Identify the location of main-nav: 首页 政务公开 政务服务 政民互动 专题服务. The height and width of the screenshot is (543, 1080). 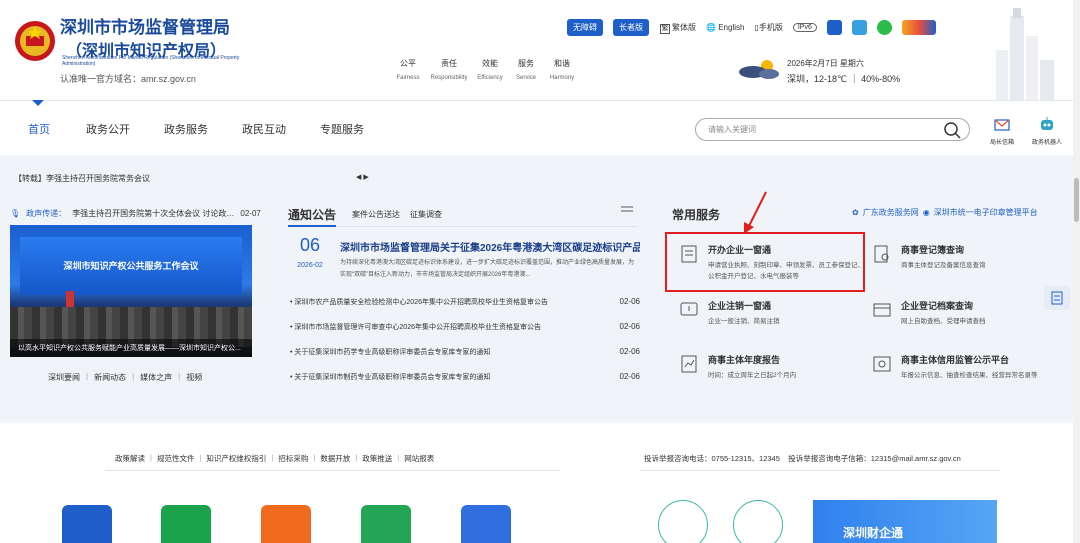
(206, 129).